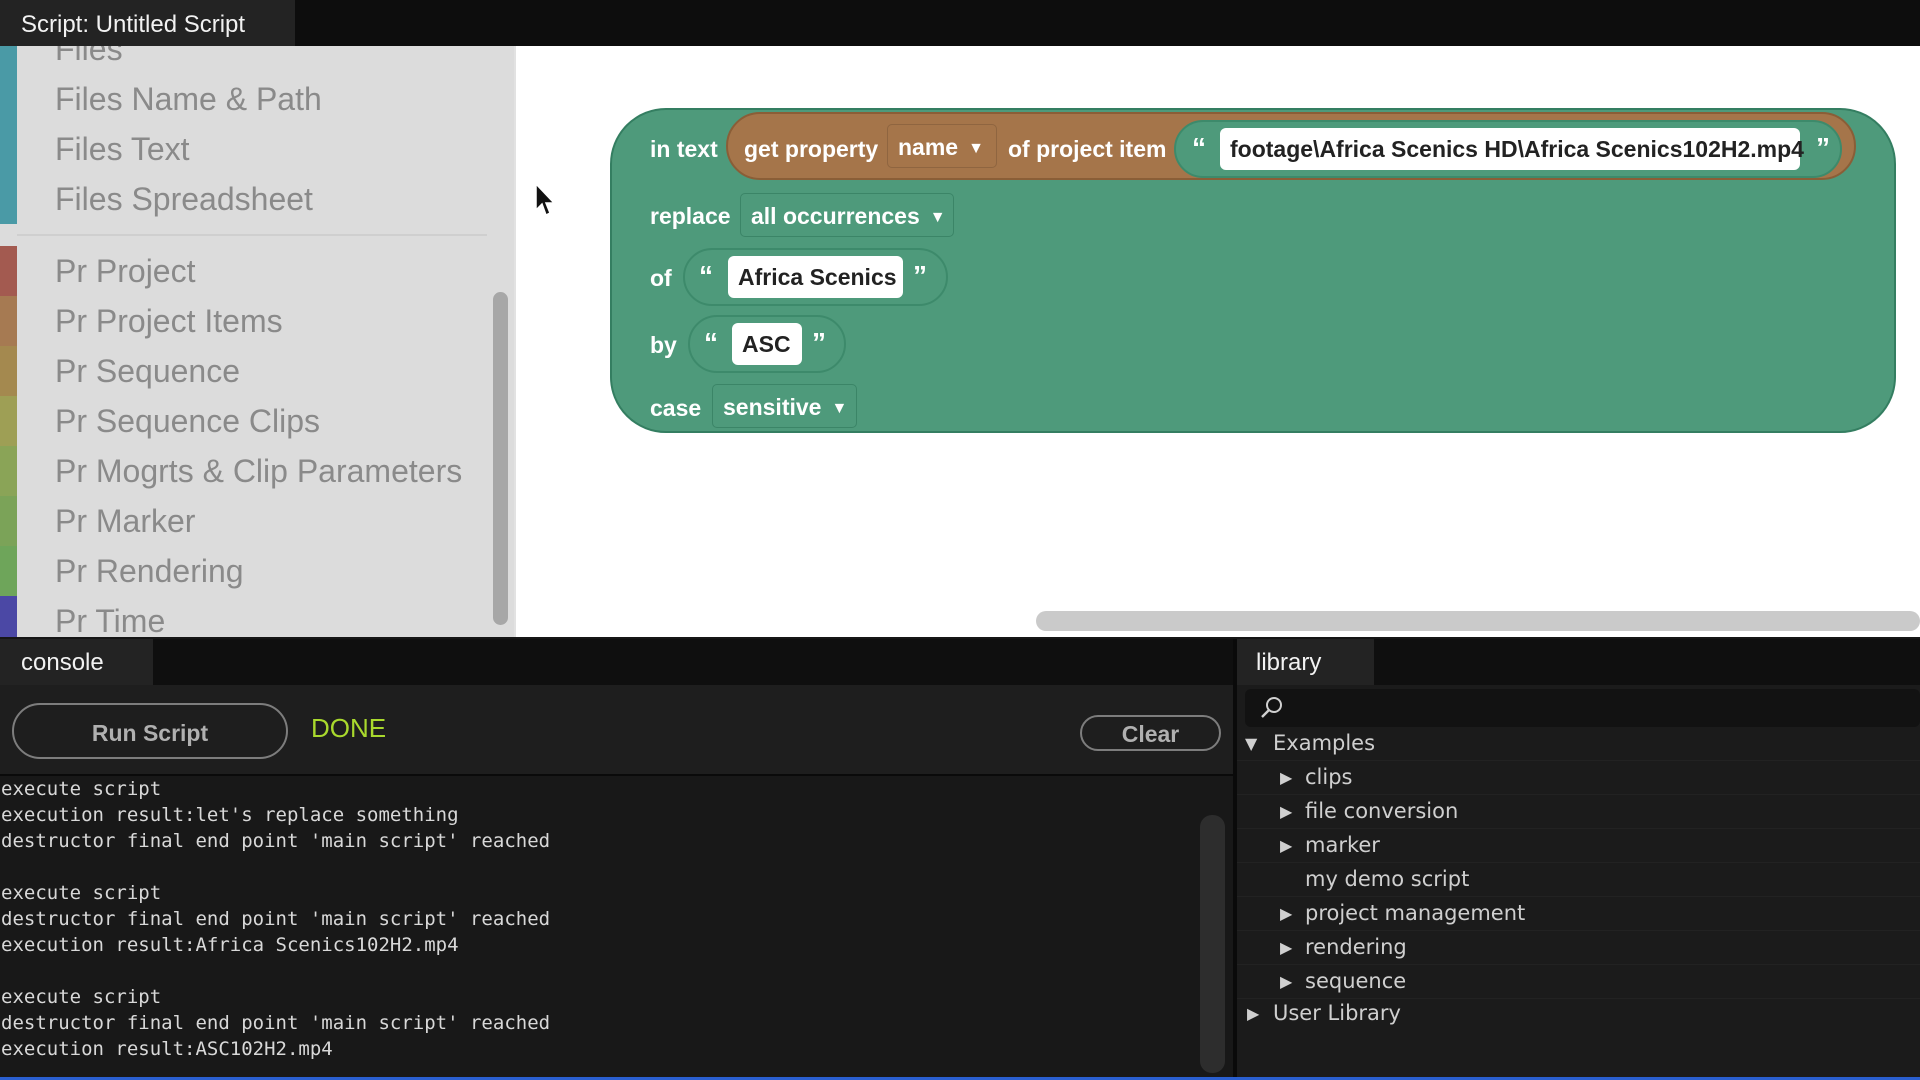  I want to click on category-files-name-path: Files Name & Path, so click(243, 99).